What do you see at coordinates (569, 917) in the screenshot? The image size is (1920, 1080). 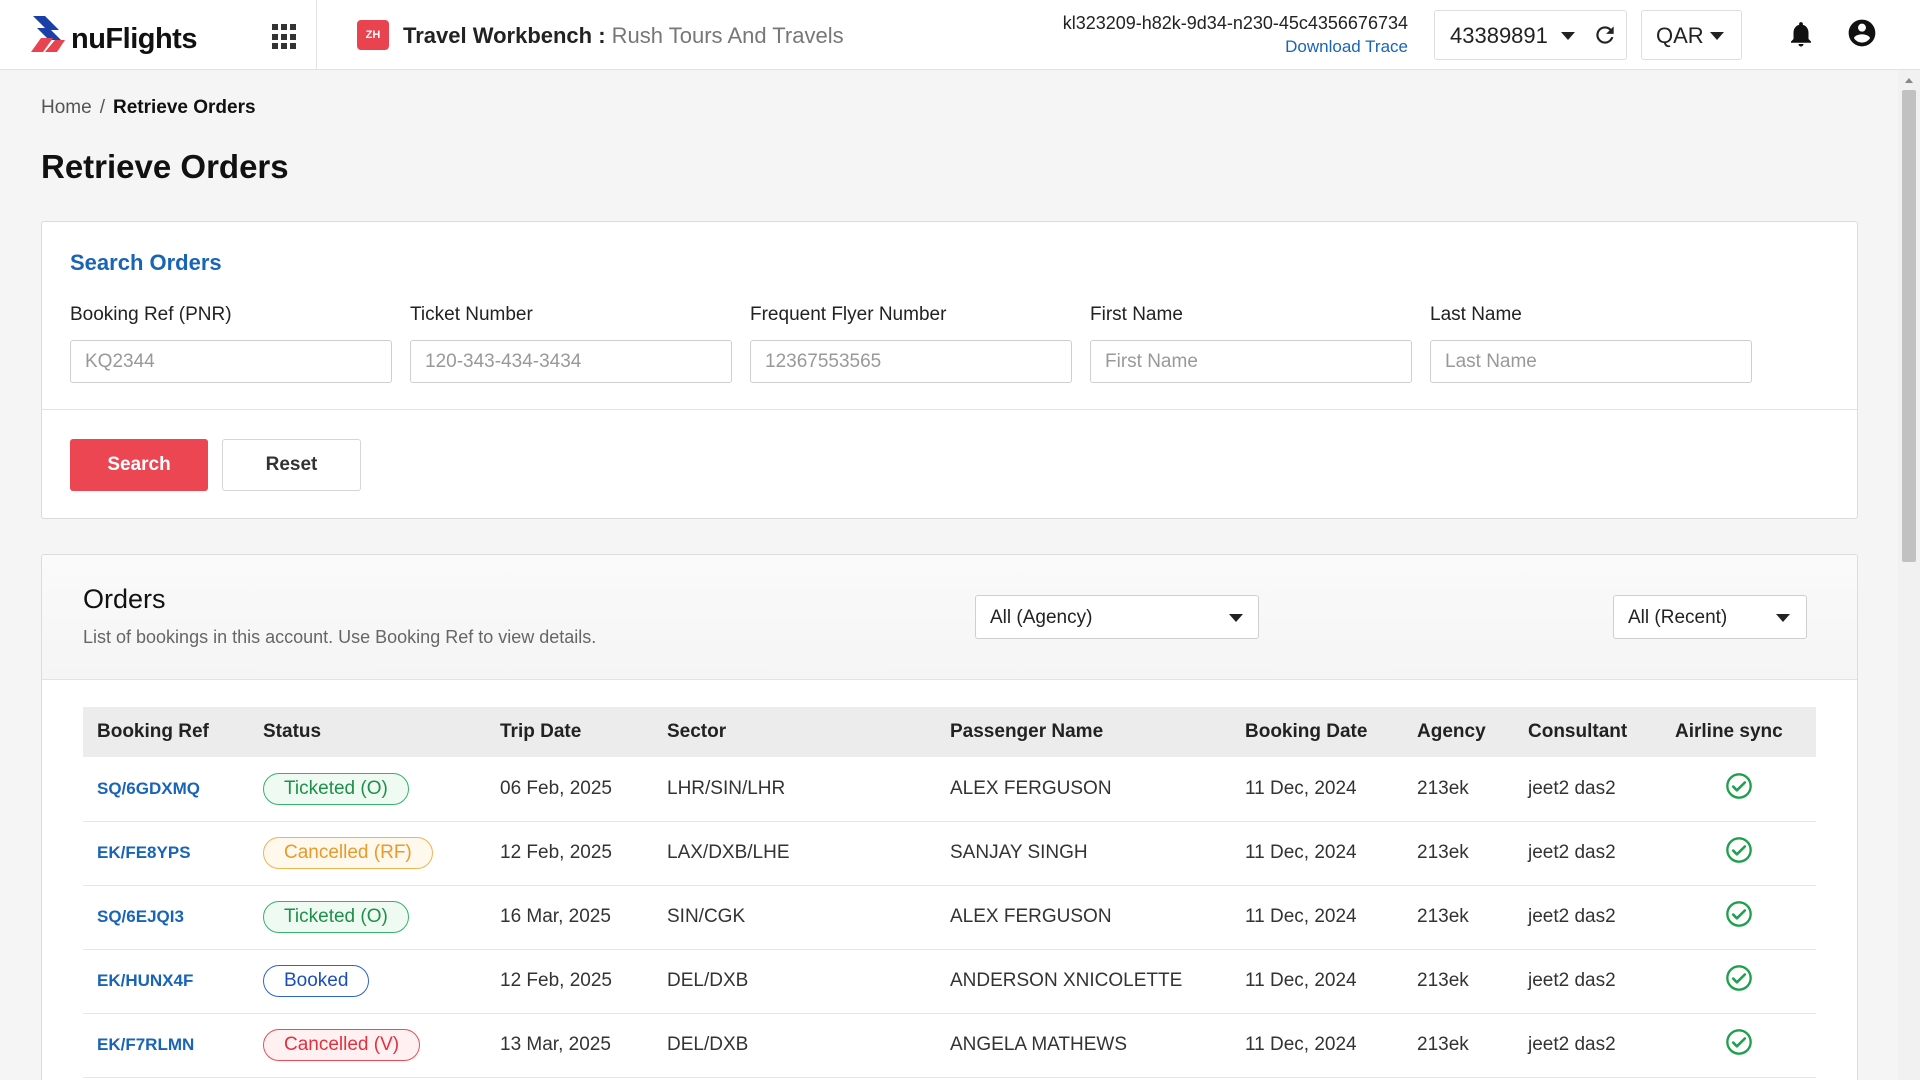 I see `trip-date-cell: 16 Mar, 2025` at bounding box center [569, 917].